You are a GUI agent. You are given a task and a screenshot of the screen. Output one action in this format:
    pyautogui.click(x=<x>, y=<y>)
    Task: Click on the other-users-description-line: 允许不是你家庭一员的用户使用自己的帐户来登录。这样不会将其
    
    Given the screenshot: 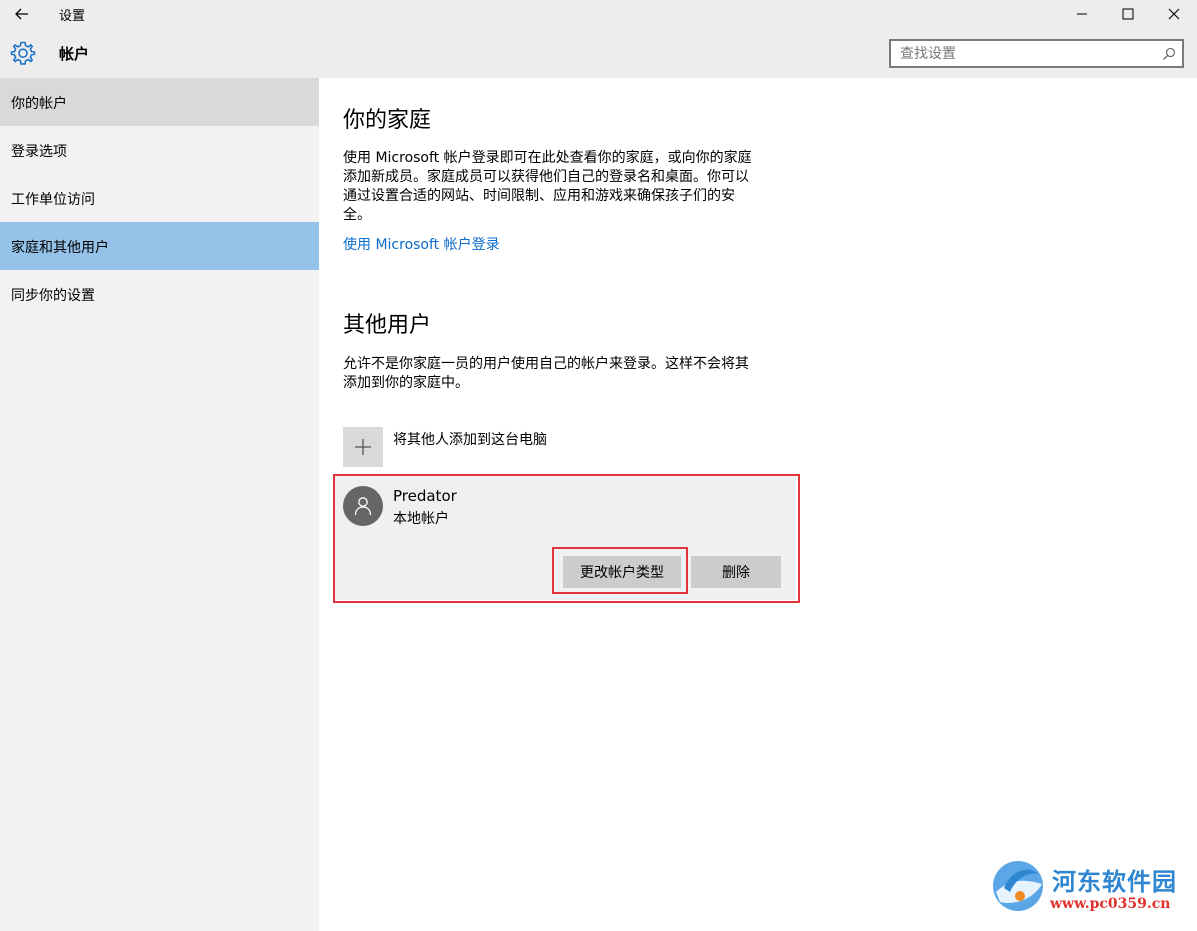 What is the action you would take?
    pyautogui.click(x=546, y=364)
    